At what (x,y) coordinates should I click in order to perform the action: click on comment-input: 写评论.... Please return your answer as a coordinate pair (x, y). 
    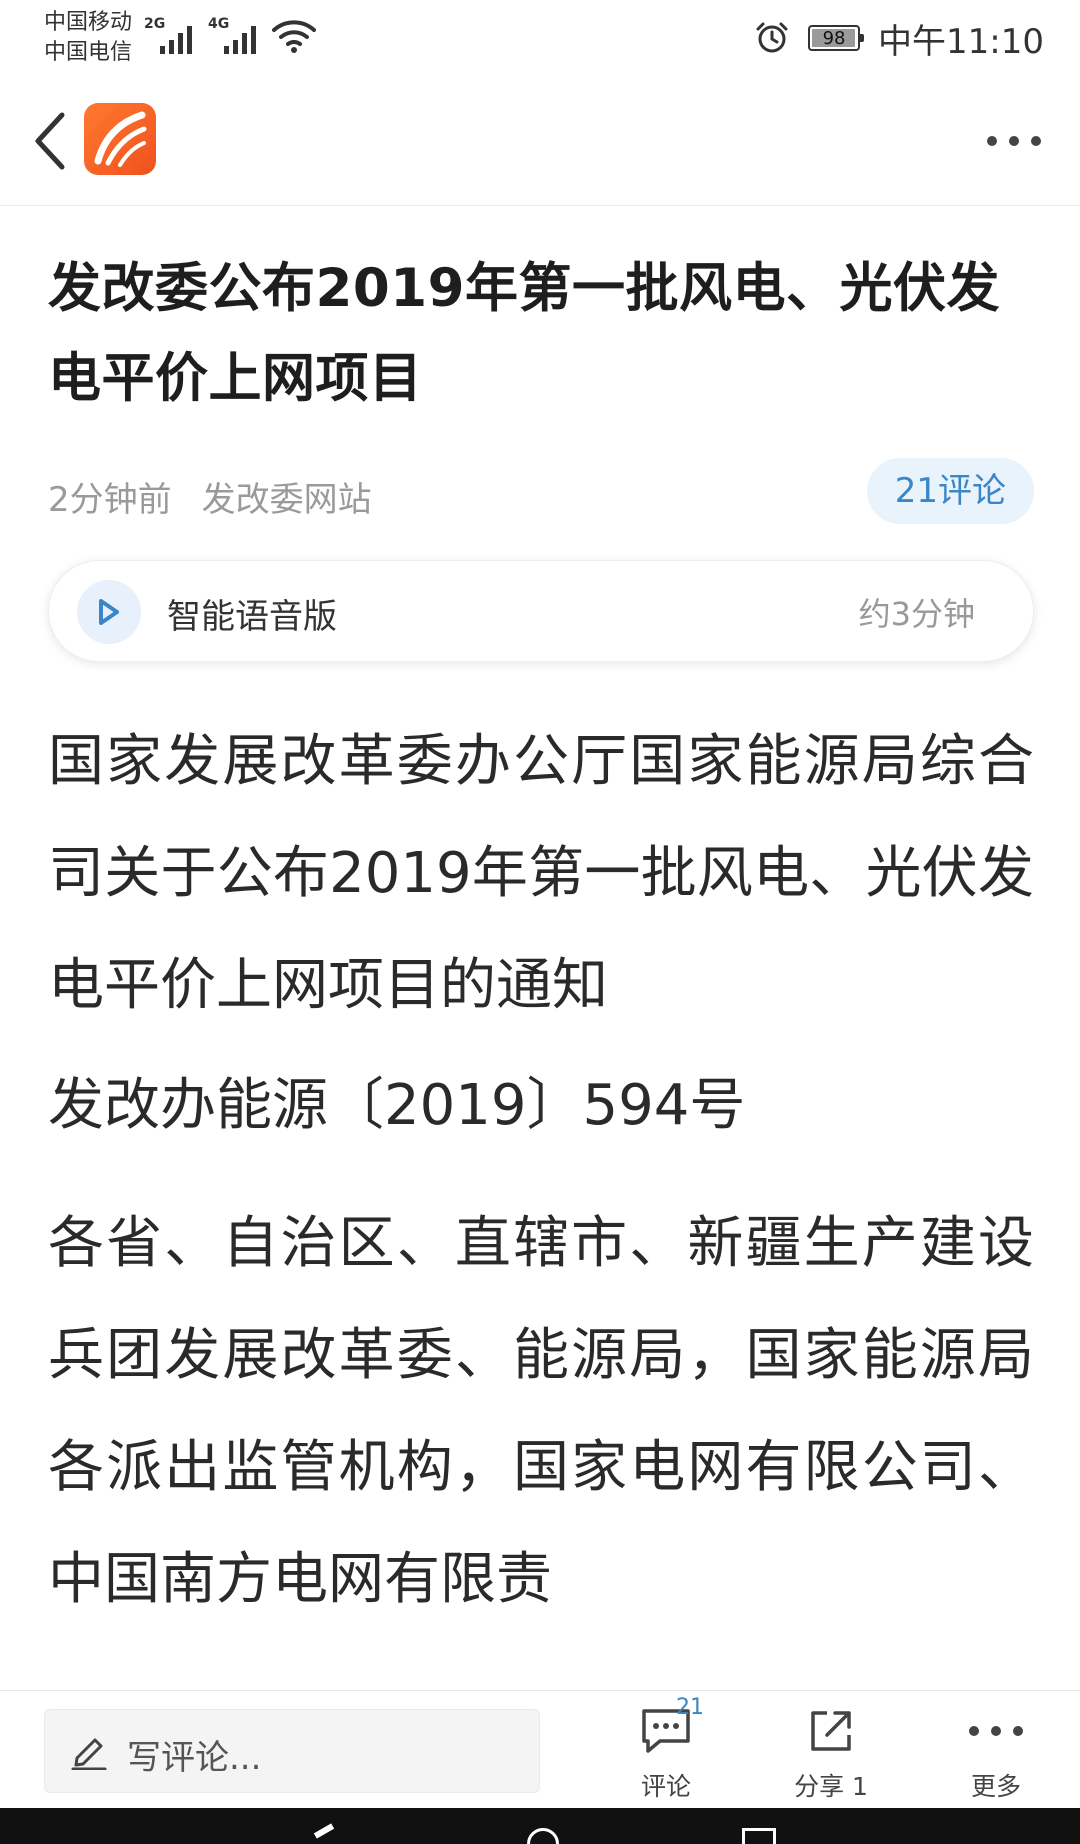
    Looking at the image, I should click on (292, 1751).